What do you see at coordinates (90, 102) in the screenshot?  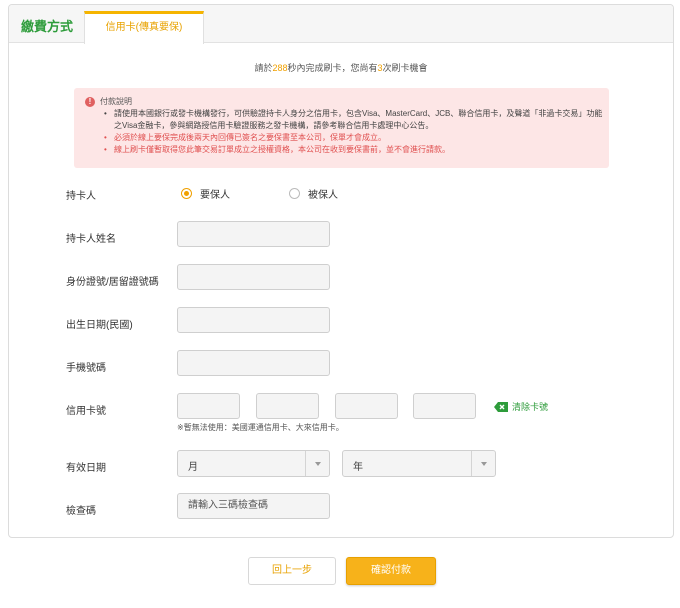 I see `exclamation-icon: !` at bounding box center [90, 102].